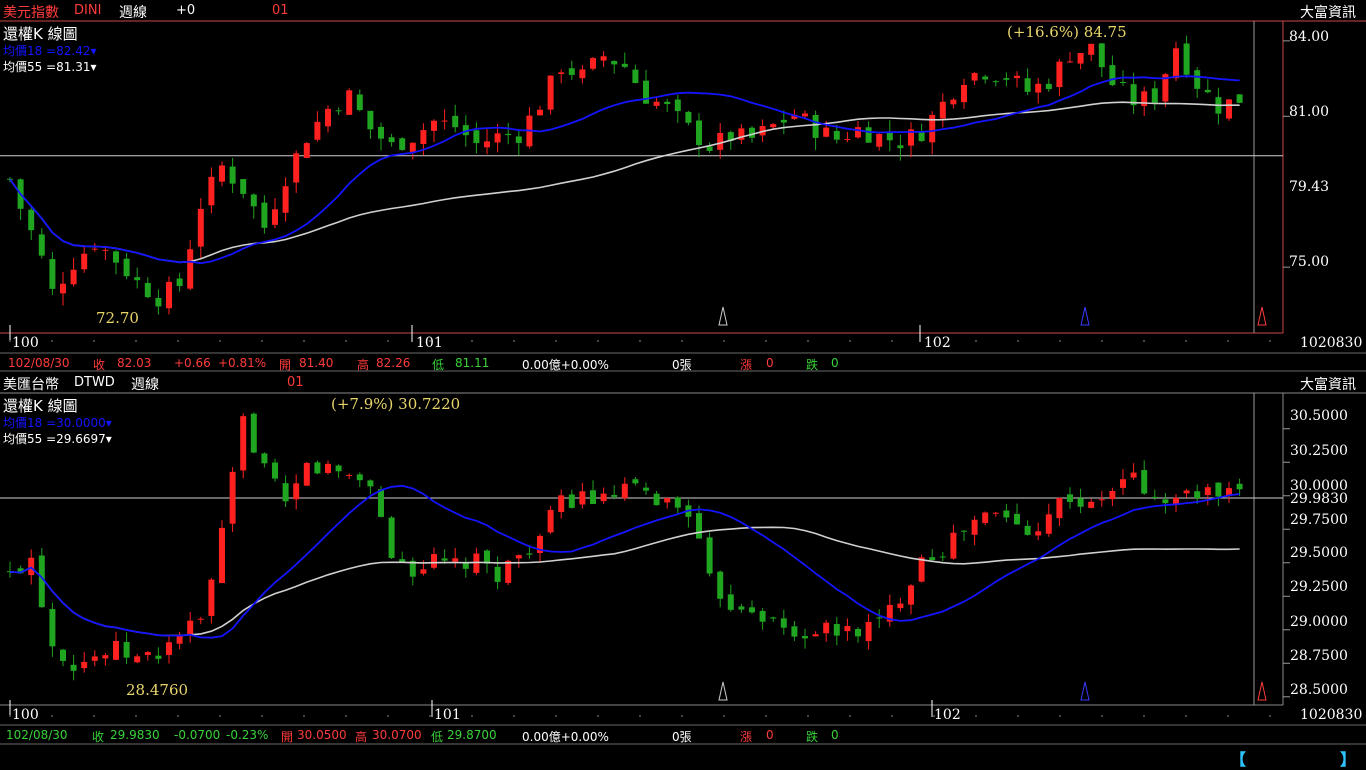  What do you see at coordinates (1309, 37) in the screenshot?
I see `panel1-tick-84: 84.00` at bounding box center [1309, 37].